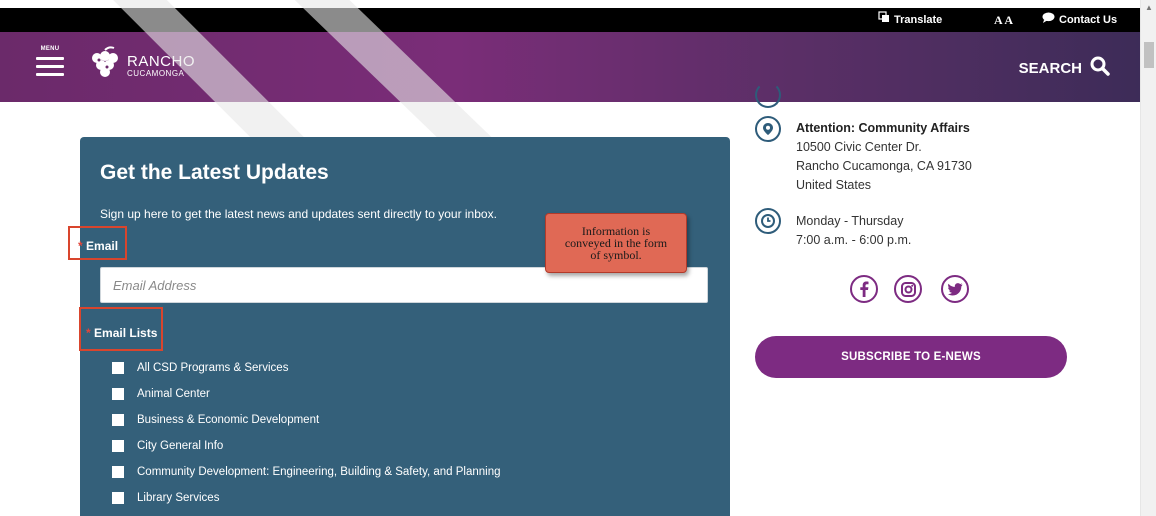 The height and width of the screenshot is (516, 1156). I want to click on email-lists-label-text: Email Lists, so click(126, 333).